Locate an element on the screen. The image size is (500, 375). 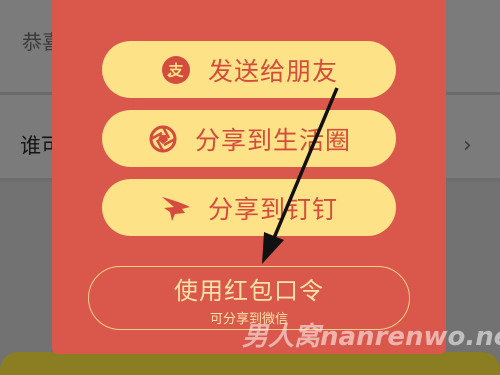
send-to-friend-button: 支 发送给朋友 is located at coordinates (249, 69).